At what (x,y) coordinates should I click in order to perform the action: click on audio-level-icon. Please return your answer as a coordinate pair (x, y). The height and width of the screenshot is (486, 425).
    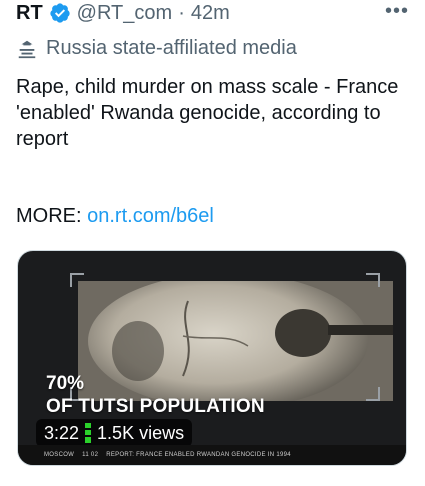
    Looking at the image, I should click on (88, 433).